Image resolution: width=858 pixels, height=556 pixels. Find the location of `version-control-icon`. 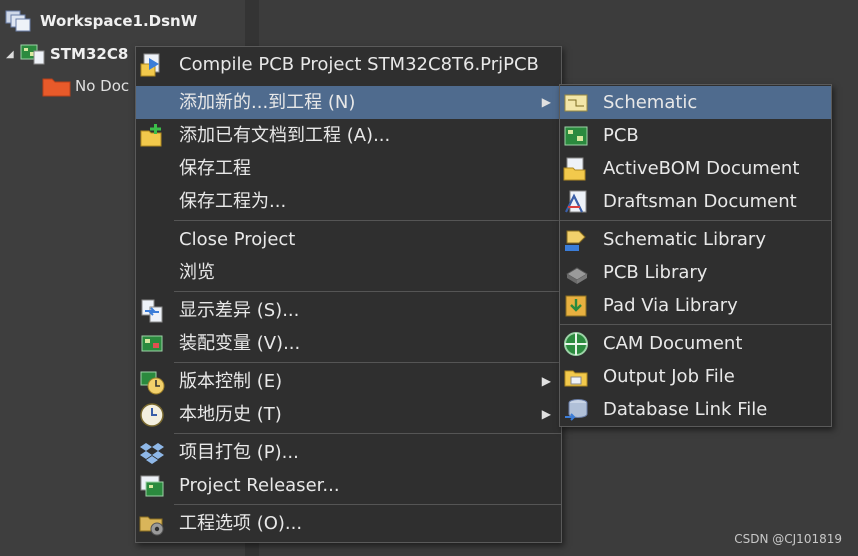

version-control-icon is located at coordinates (152, 382).